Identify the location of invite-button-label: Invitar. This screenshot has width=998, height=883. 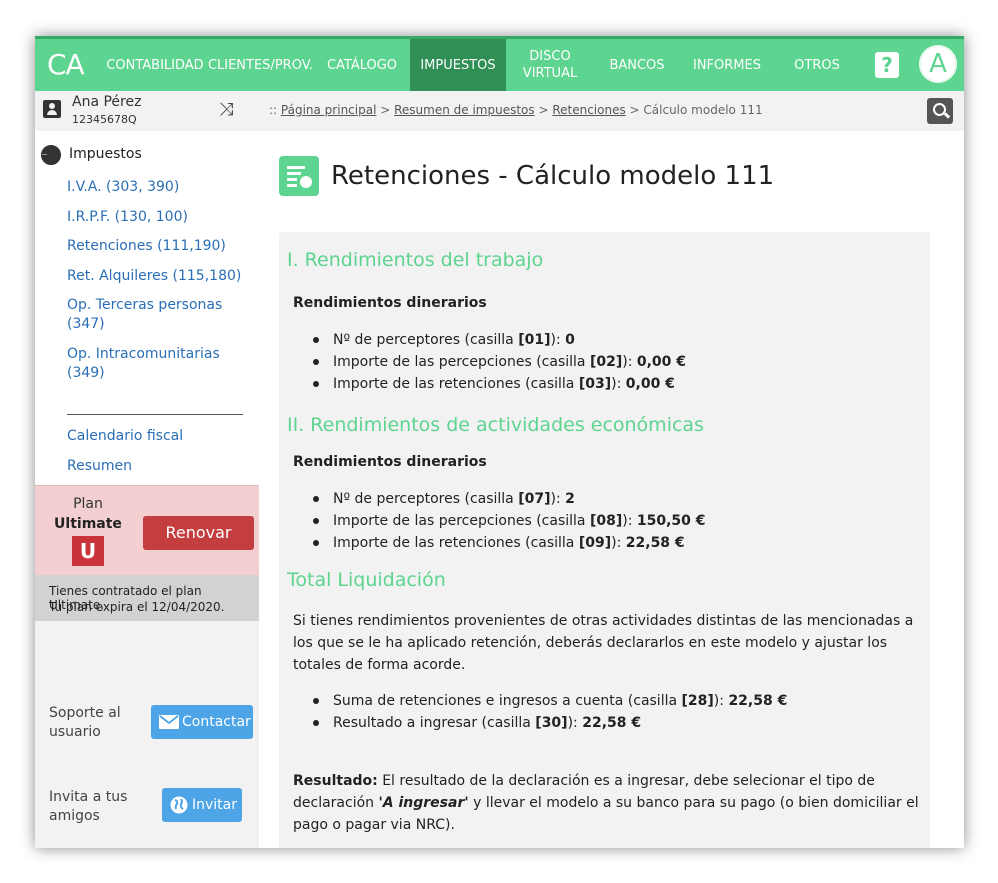
(215, 805).